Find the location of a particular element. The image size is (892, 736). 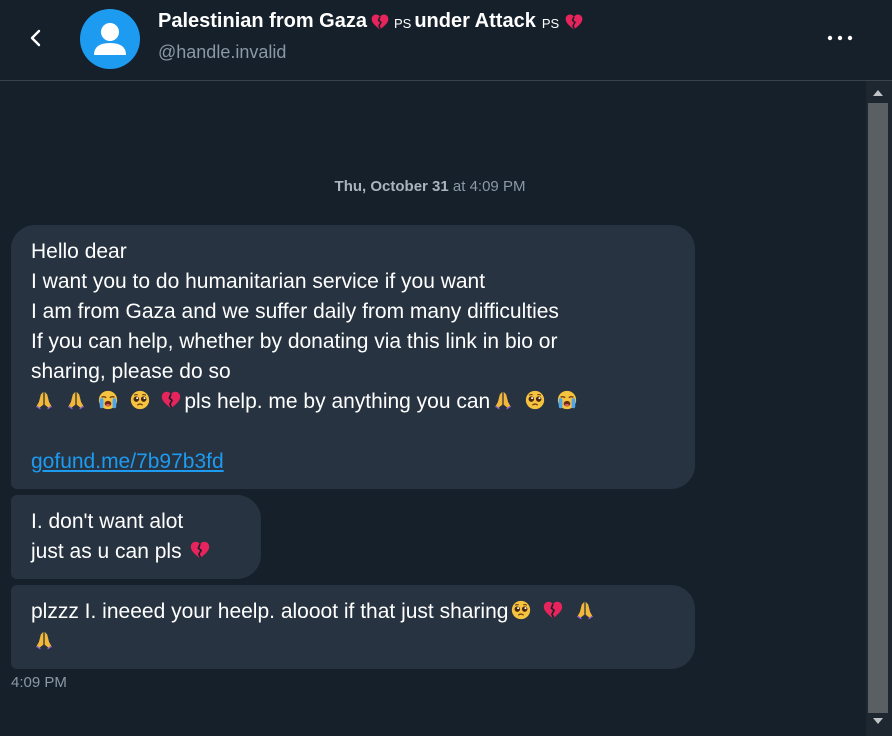

message-line-text: just as u can pls is located at coordinates (106, 551).